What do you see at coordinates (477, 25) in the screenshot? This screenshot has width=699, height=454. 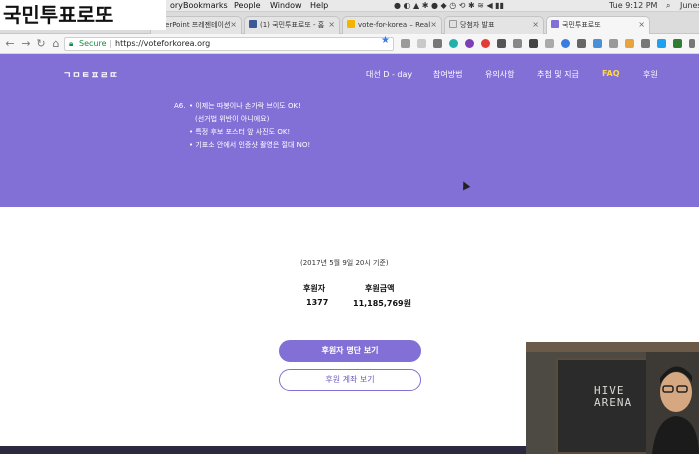 I see `tab-label: 당첨자 발표` at bounding box center [477, 25].